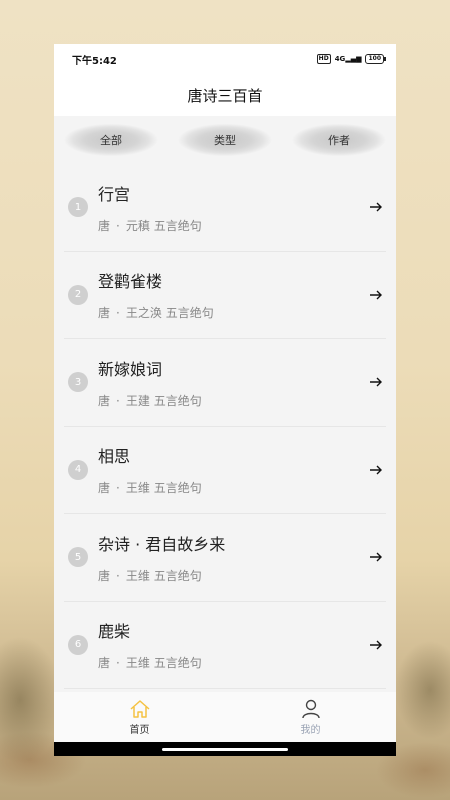  What do you see at coordinates (111, 140) in the screenshot?
I see `tab-all: 全部` at bounding box center [111, 140].